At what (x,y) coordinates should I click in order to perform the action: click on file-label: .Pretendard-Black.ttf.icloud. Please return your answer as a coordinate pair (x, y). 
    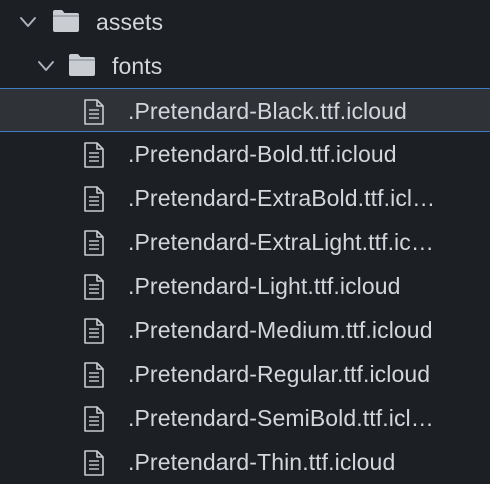
    Looking at the image, I should click on (267, 111).